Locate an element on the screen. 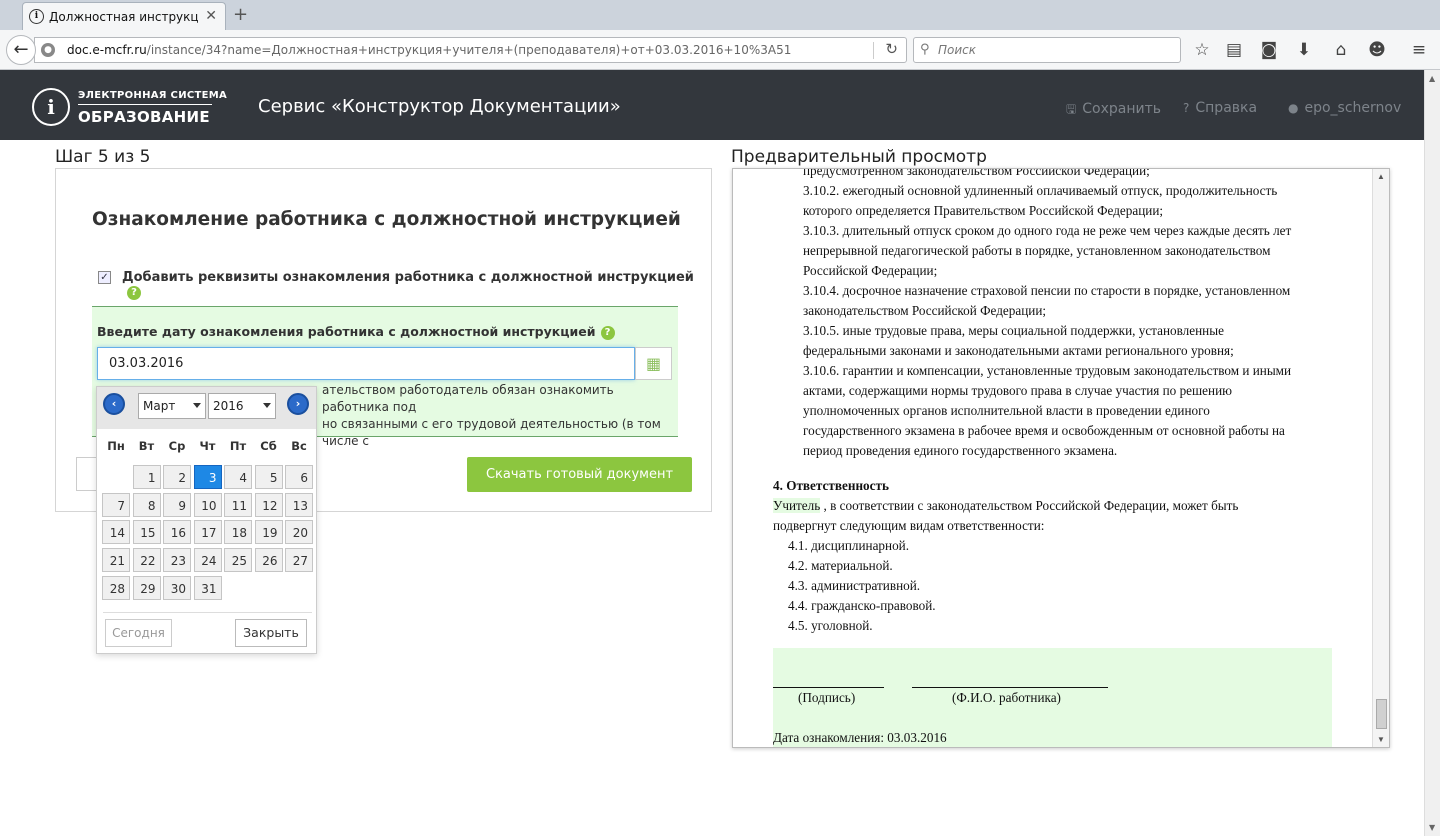 The image size is (1440, 836). help-link: ? Справка is located at coordinates (1220, 108).